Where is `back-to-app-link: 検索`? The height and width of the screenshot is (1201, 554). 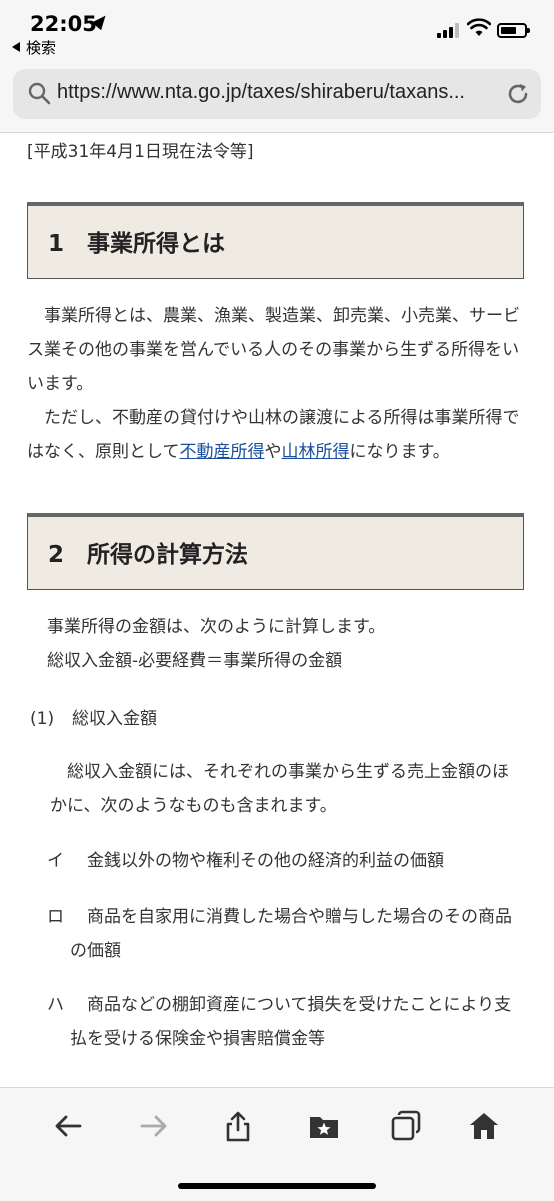 back-to-app-link: 検索 is located at coordinates (34, 47).